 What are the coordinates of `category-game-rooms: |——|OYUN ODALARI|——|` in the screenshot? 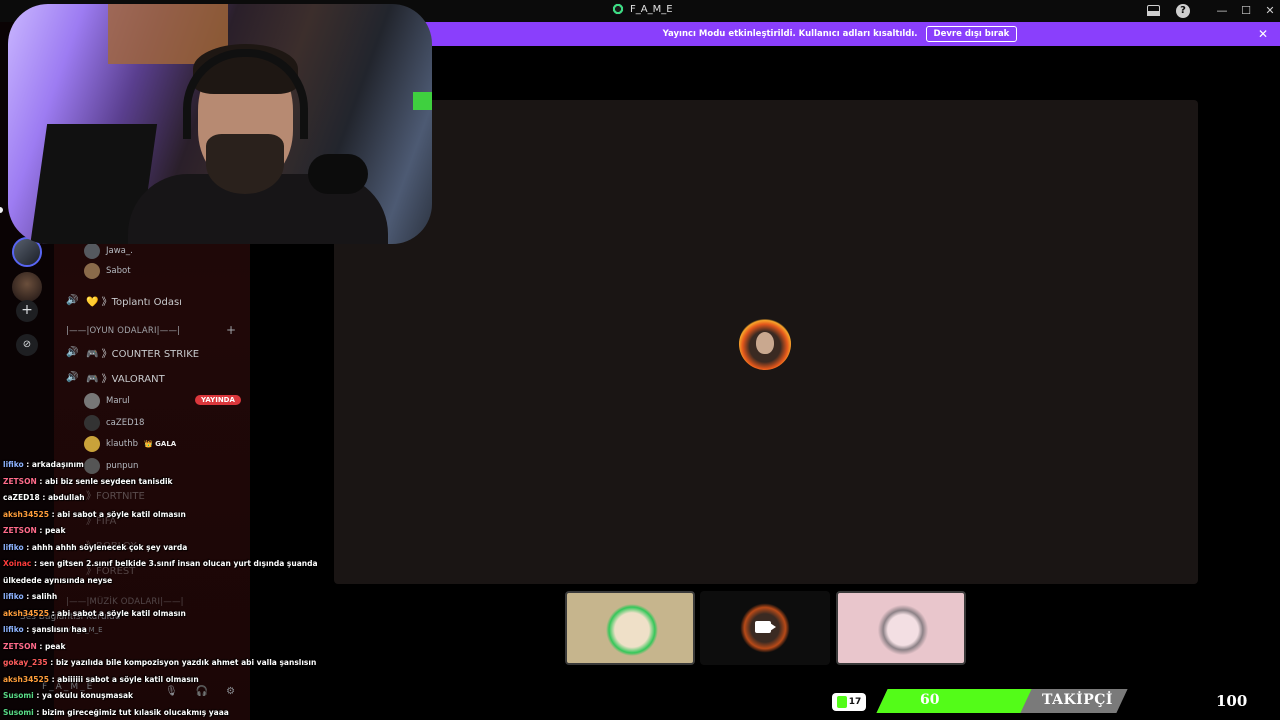 It's located at (123, 331).